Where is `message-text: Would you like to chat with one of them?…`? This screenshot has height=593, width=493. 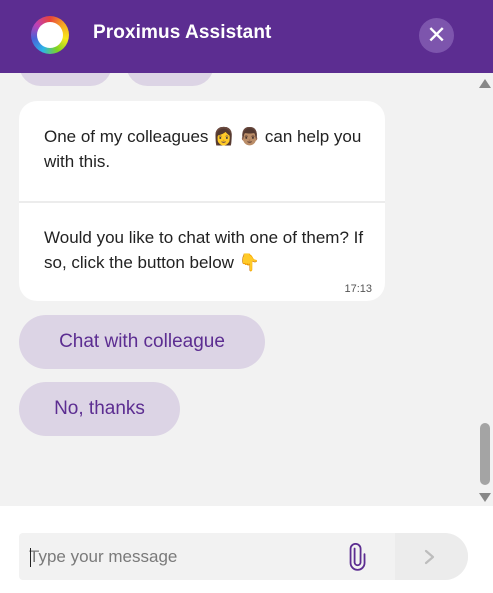 message-text: Would you like to chat with one of them?… is located at coordinates (204, 250).